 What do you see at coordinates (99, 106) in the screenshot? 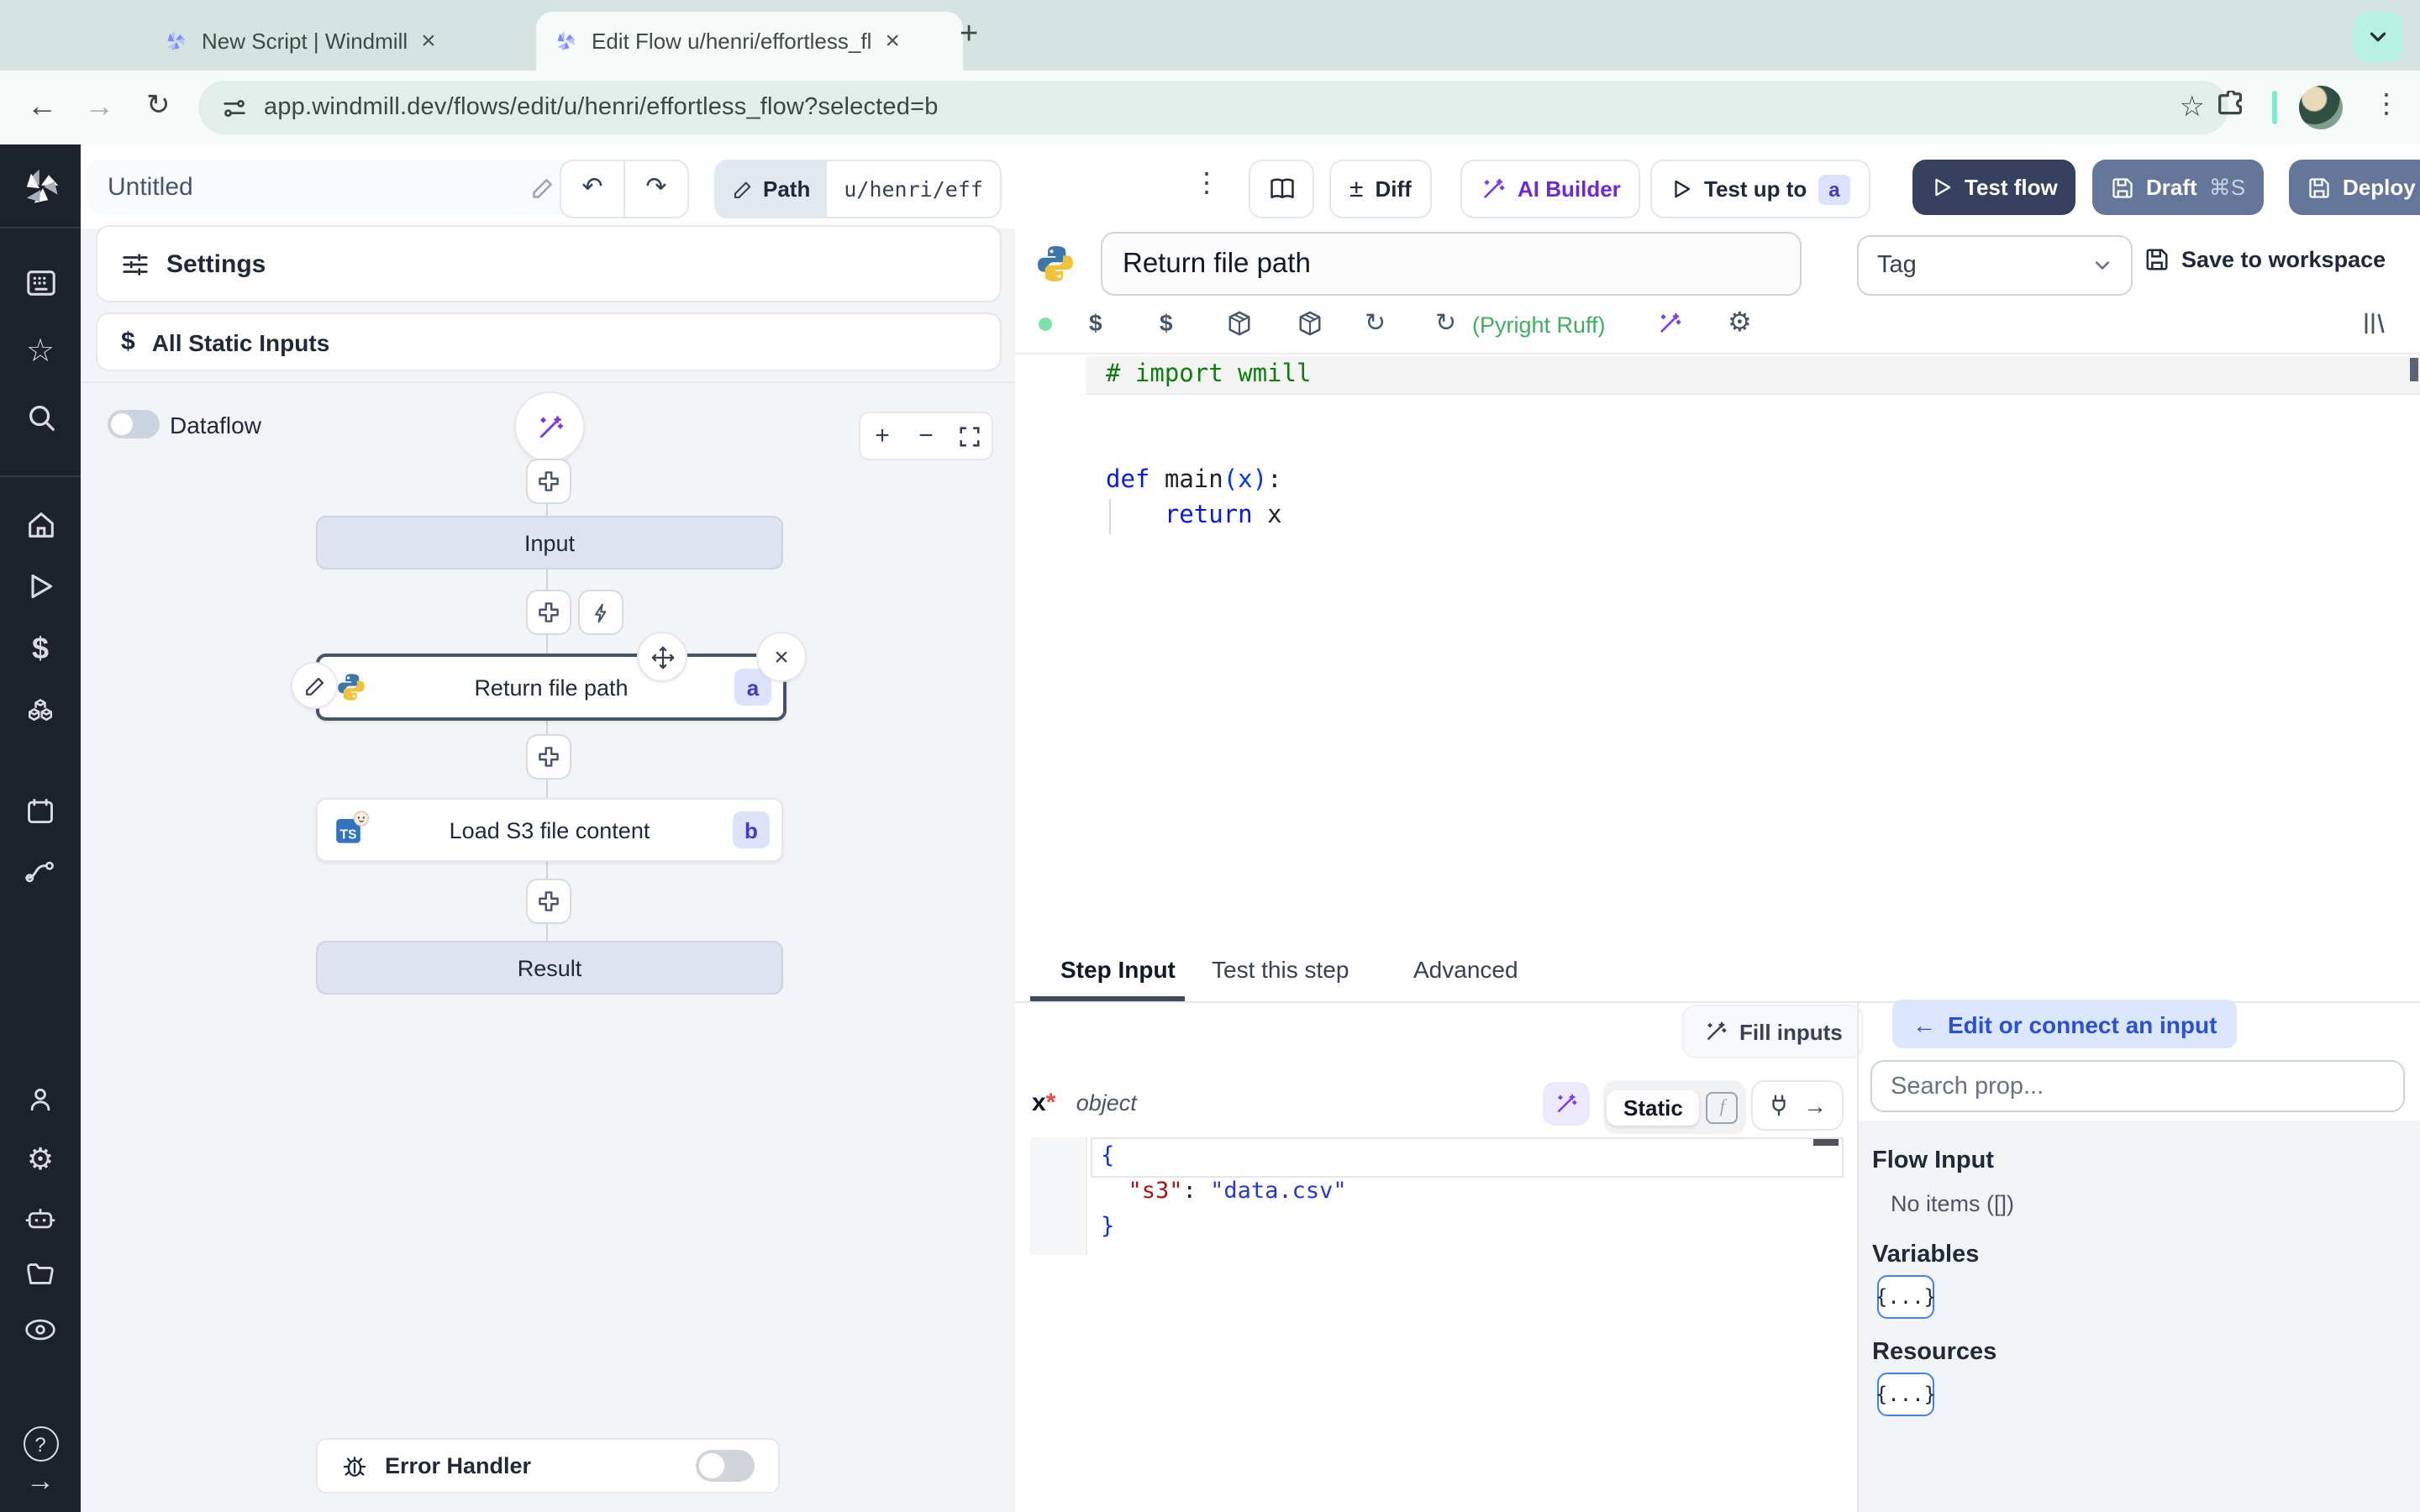
I see `forward-button: →` at bounding box center [99, 106].